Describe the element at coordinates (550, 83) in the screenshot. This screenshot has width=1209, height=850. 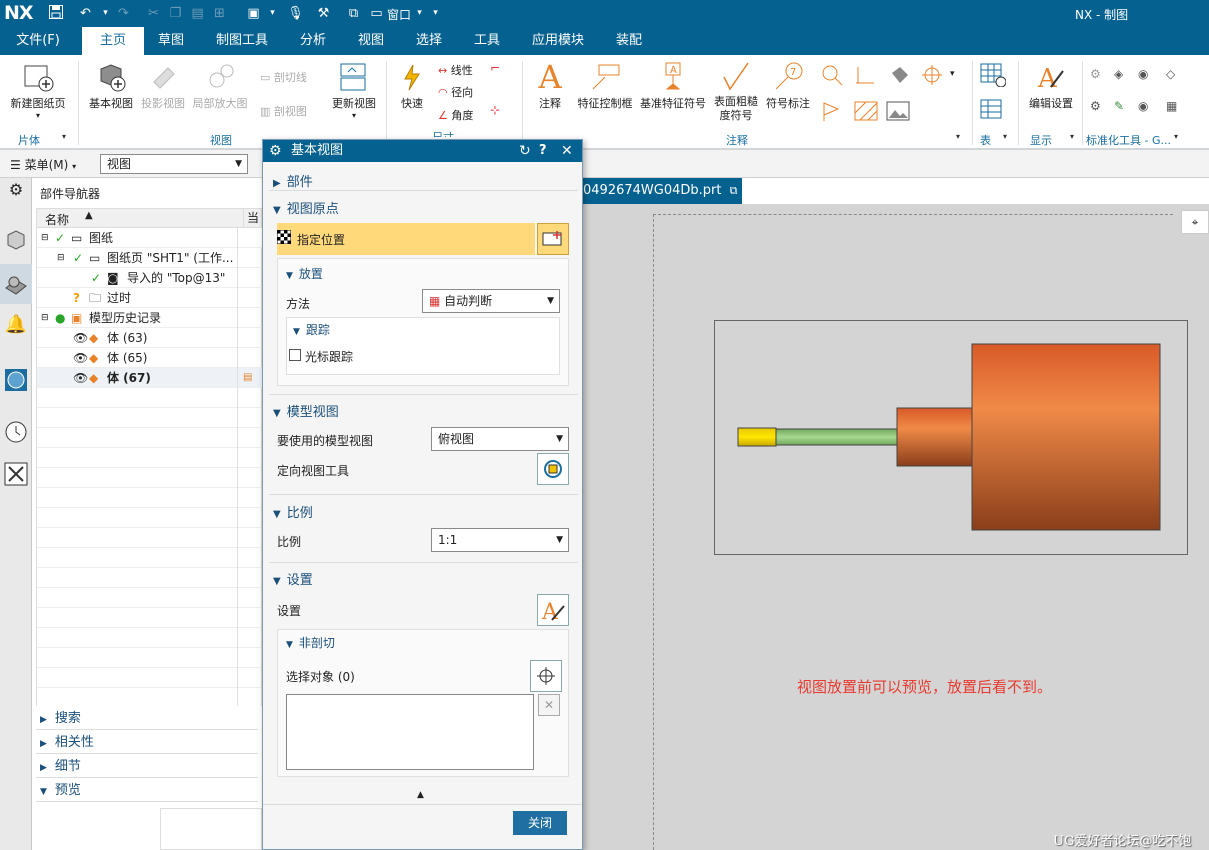
I see `note-button: A 注释` at that location.